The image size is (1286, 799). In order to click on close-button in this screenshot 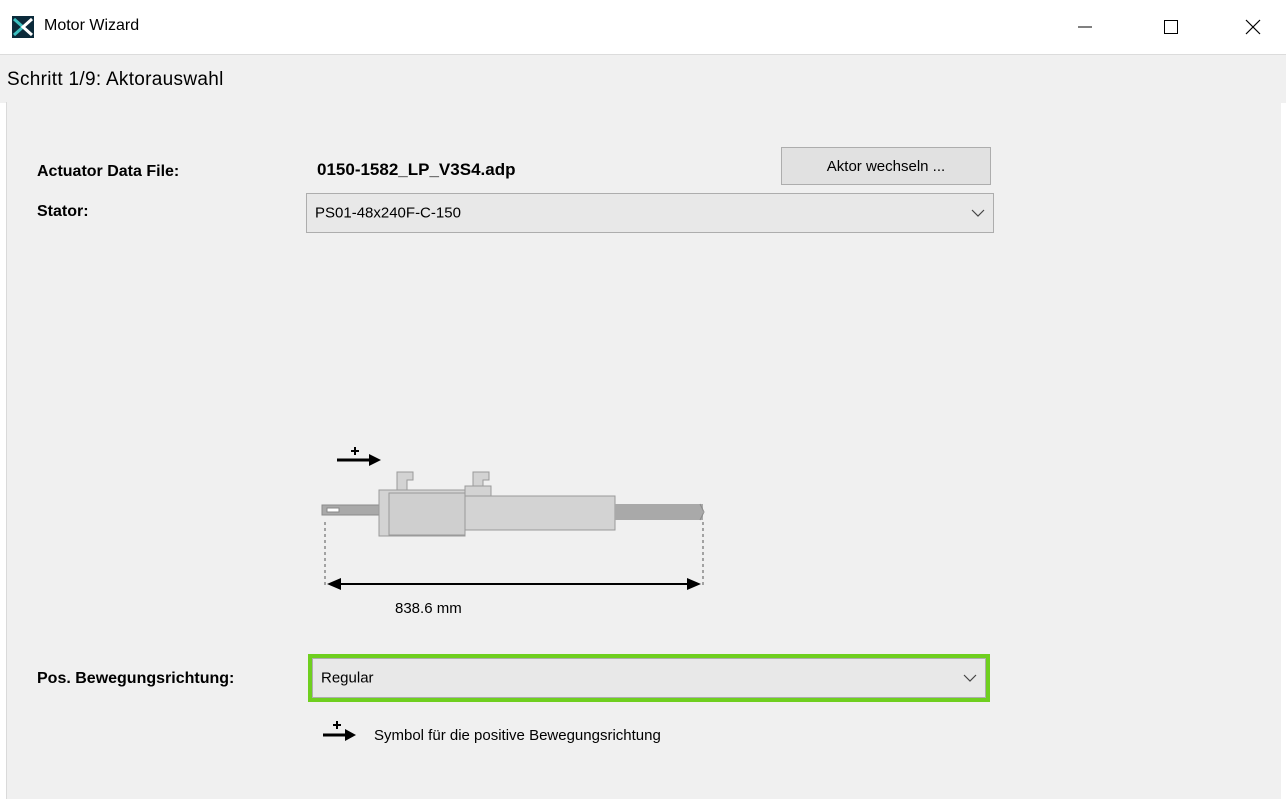, I will do `click(1253, 27)`.